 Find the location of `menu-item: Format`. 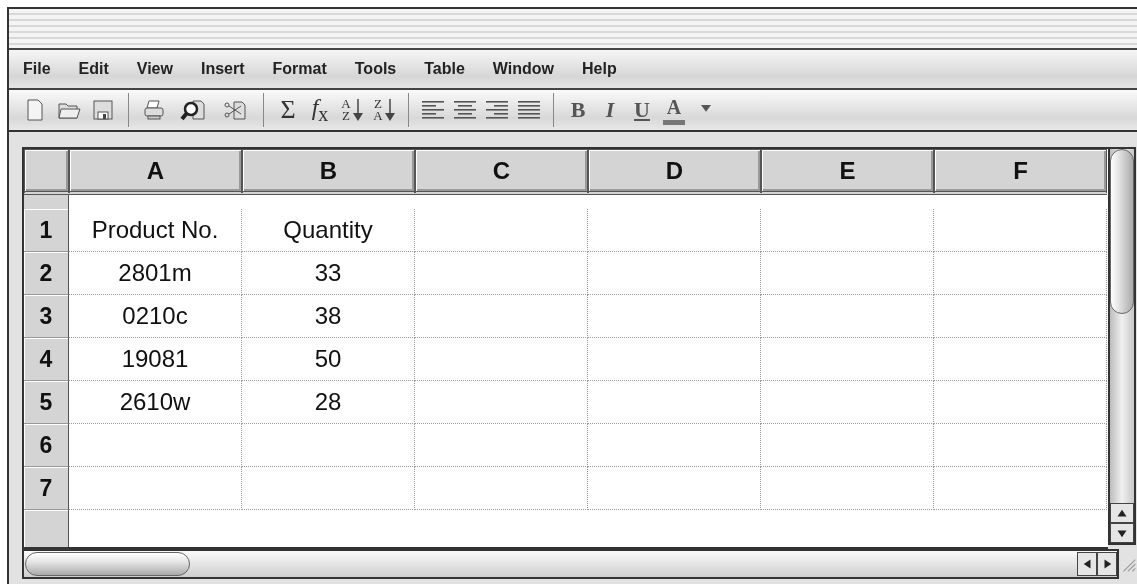

menu-item: Format is located at coordinates (299, 69).